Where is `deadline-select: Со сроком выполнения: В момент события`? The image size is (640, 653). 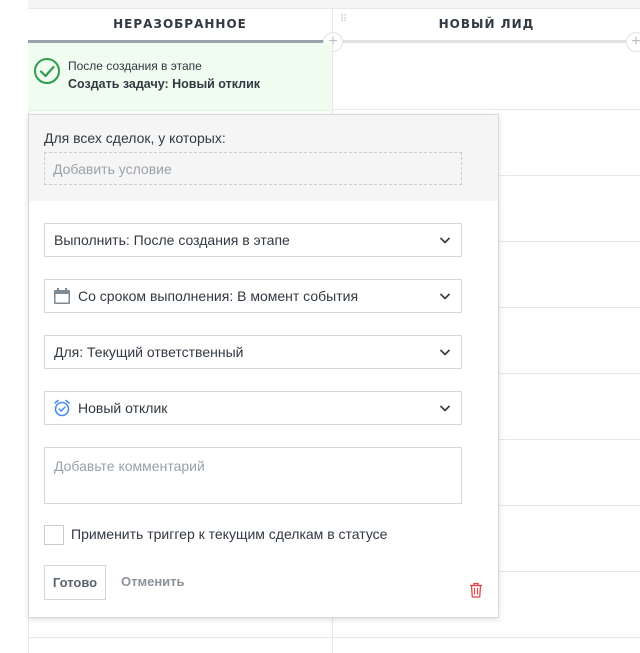 deadline-select: Со сроком выполнения: В момент события is located at coordinates (253, 296).